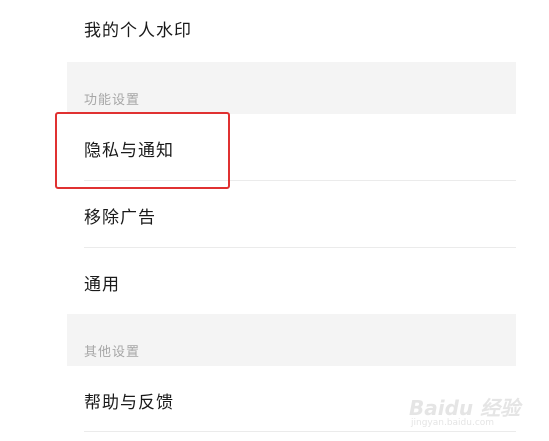 Image resolution: width=549 pixels, height=441 pixels. What do you see at coordinates (291, 88) in the screenshot?
I see `section-header-function-settings: 功能设置` at bounding box center [291, 88].